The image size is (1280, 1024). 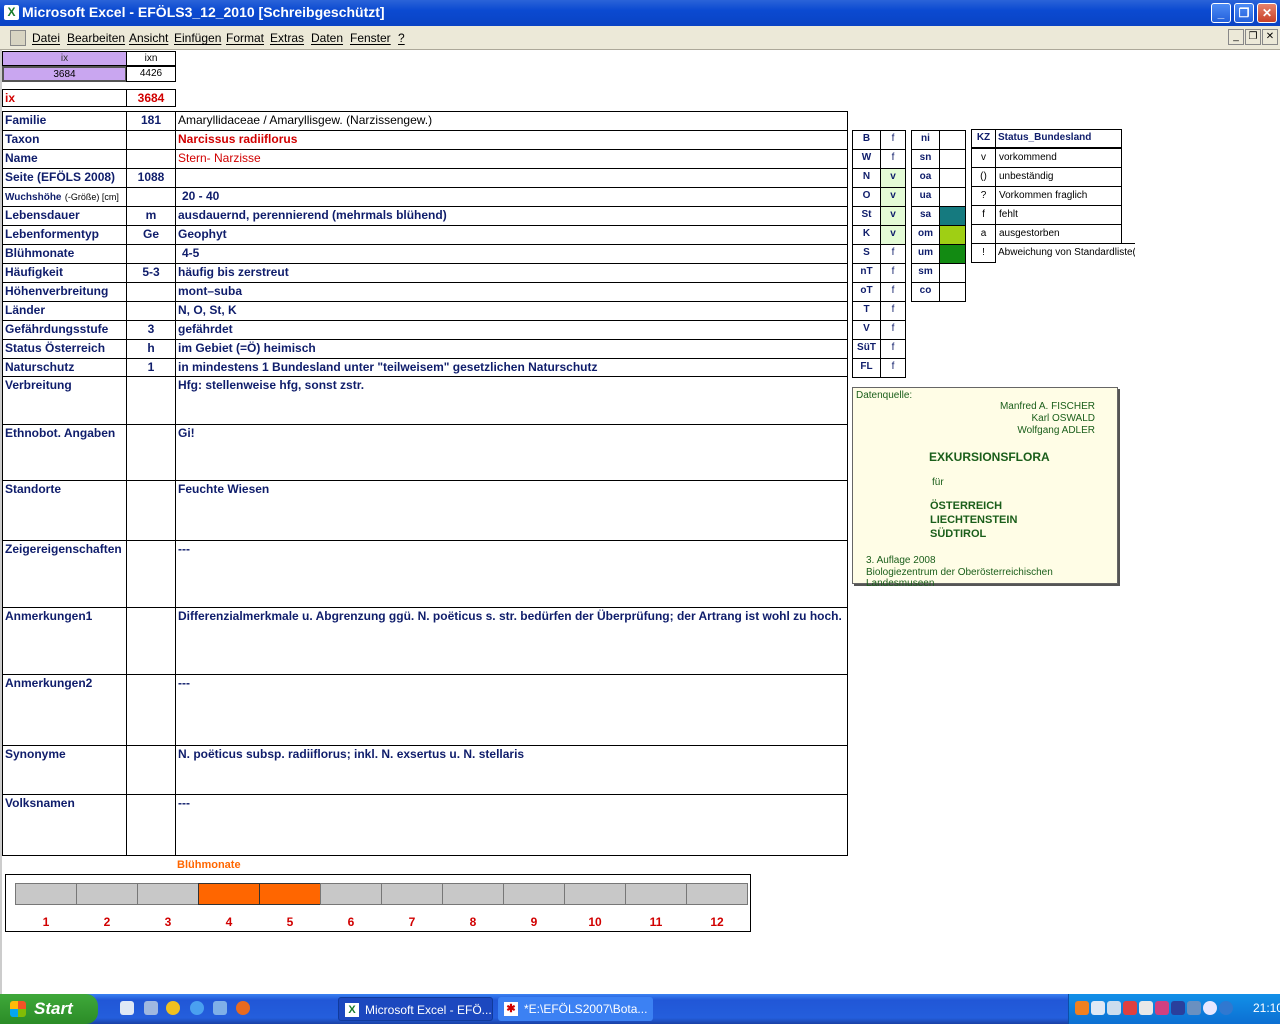 I want to click on region-code-um: um, so click(x=925, y=254).